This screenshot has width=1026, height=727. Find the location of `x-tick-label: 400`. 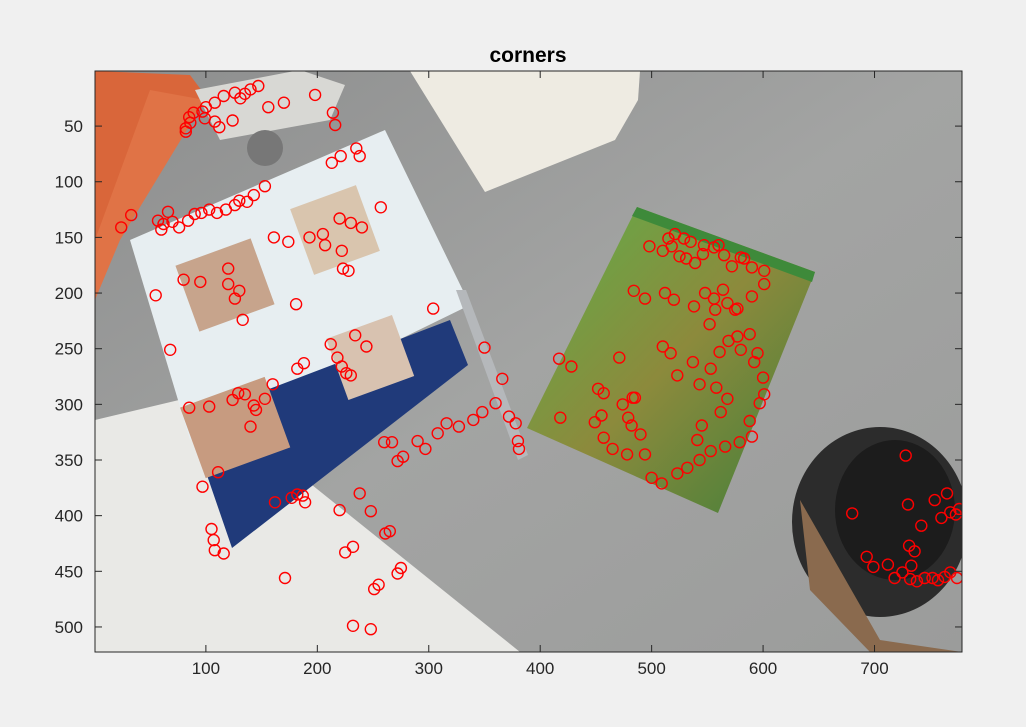

x-tick-label: 400 is located at coordinates (540, 668).